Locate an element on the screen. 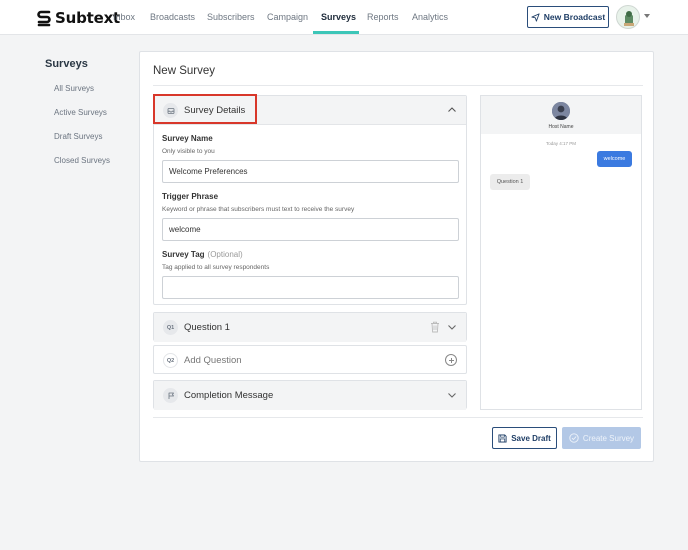 Image resolution: width=688 pixels, height=550 pixels. create-survey-button: Create Survey is located at coordinates (601, 438).